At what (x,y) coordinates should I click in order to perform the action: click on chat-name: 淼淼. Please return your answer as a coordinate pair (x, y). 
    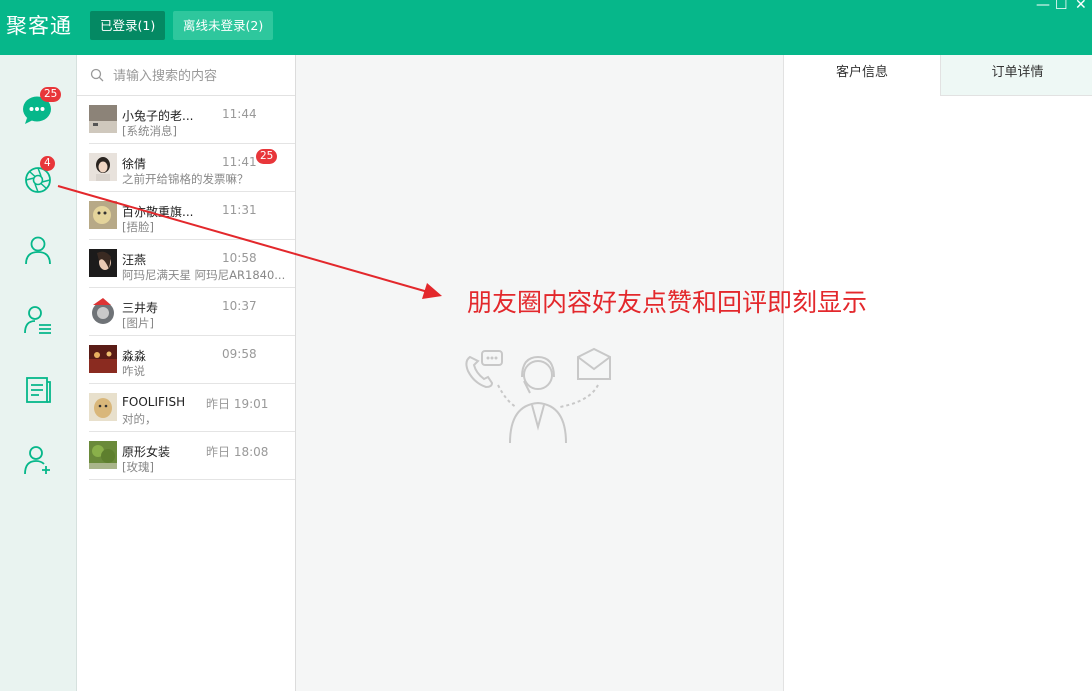
    Looking at the image, I should click on (134, 356).